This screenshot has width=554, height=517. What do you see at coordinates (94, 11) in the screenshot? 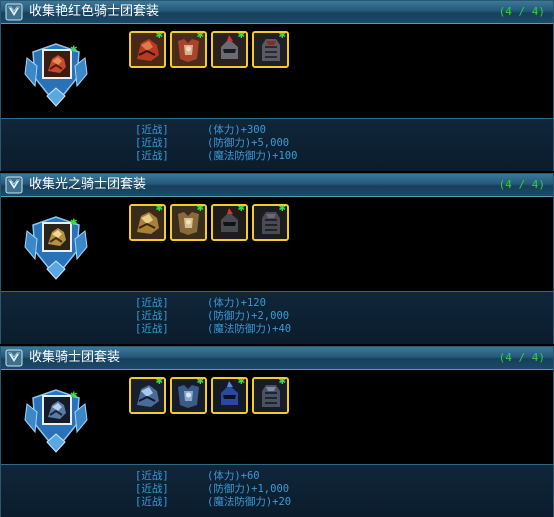
I see `panel-title: 收集艳红色骑士团套装` at bounding box center [94, 11].